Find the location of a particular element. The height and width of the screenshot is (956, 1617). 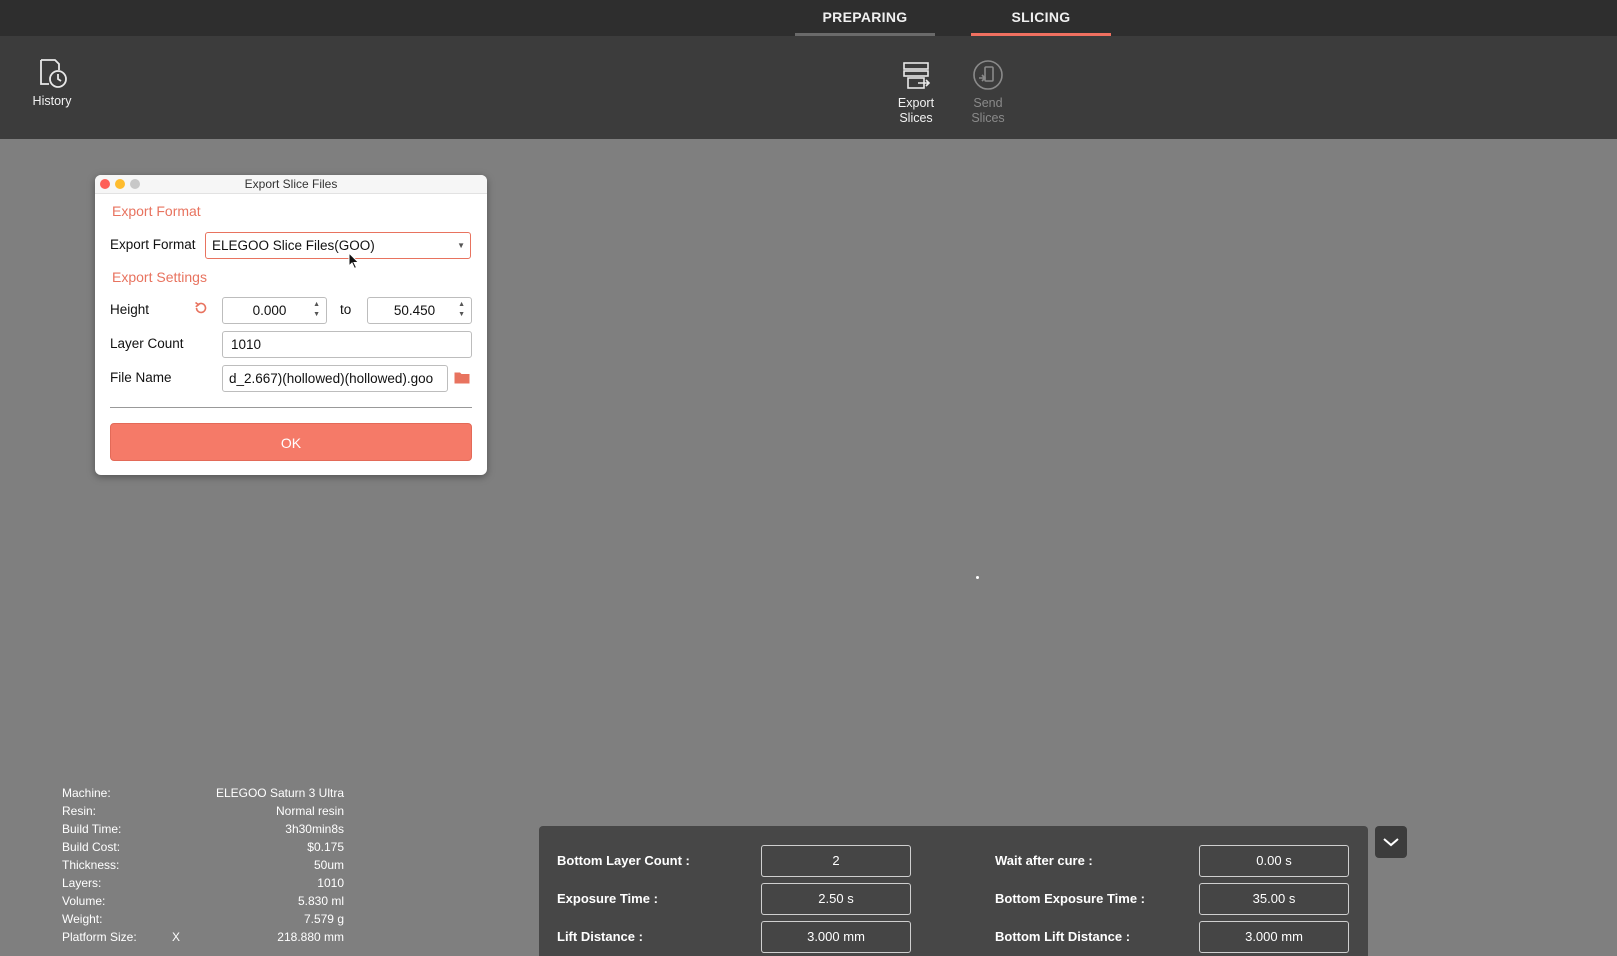

dialog-titlebar: Export Slice Files is located at coordinates (291, 184).